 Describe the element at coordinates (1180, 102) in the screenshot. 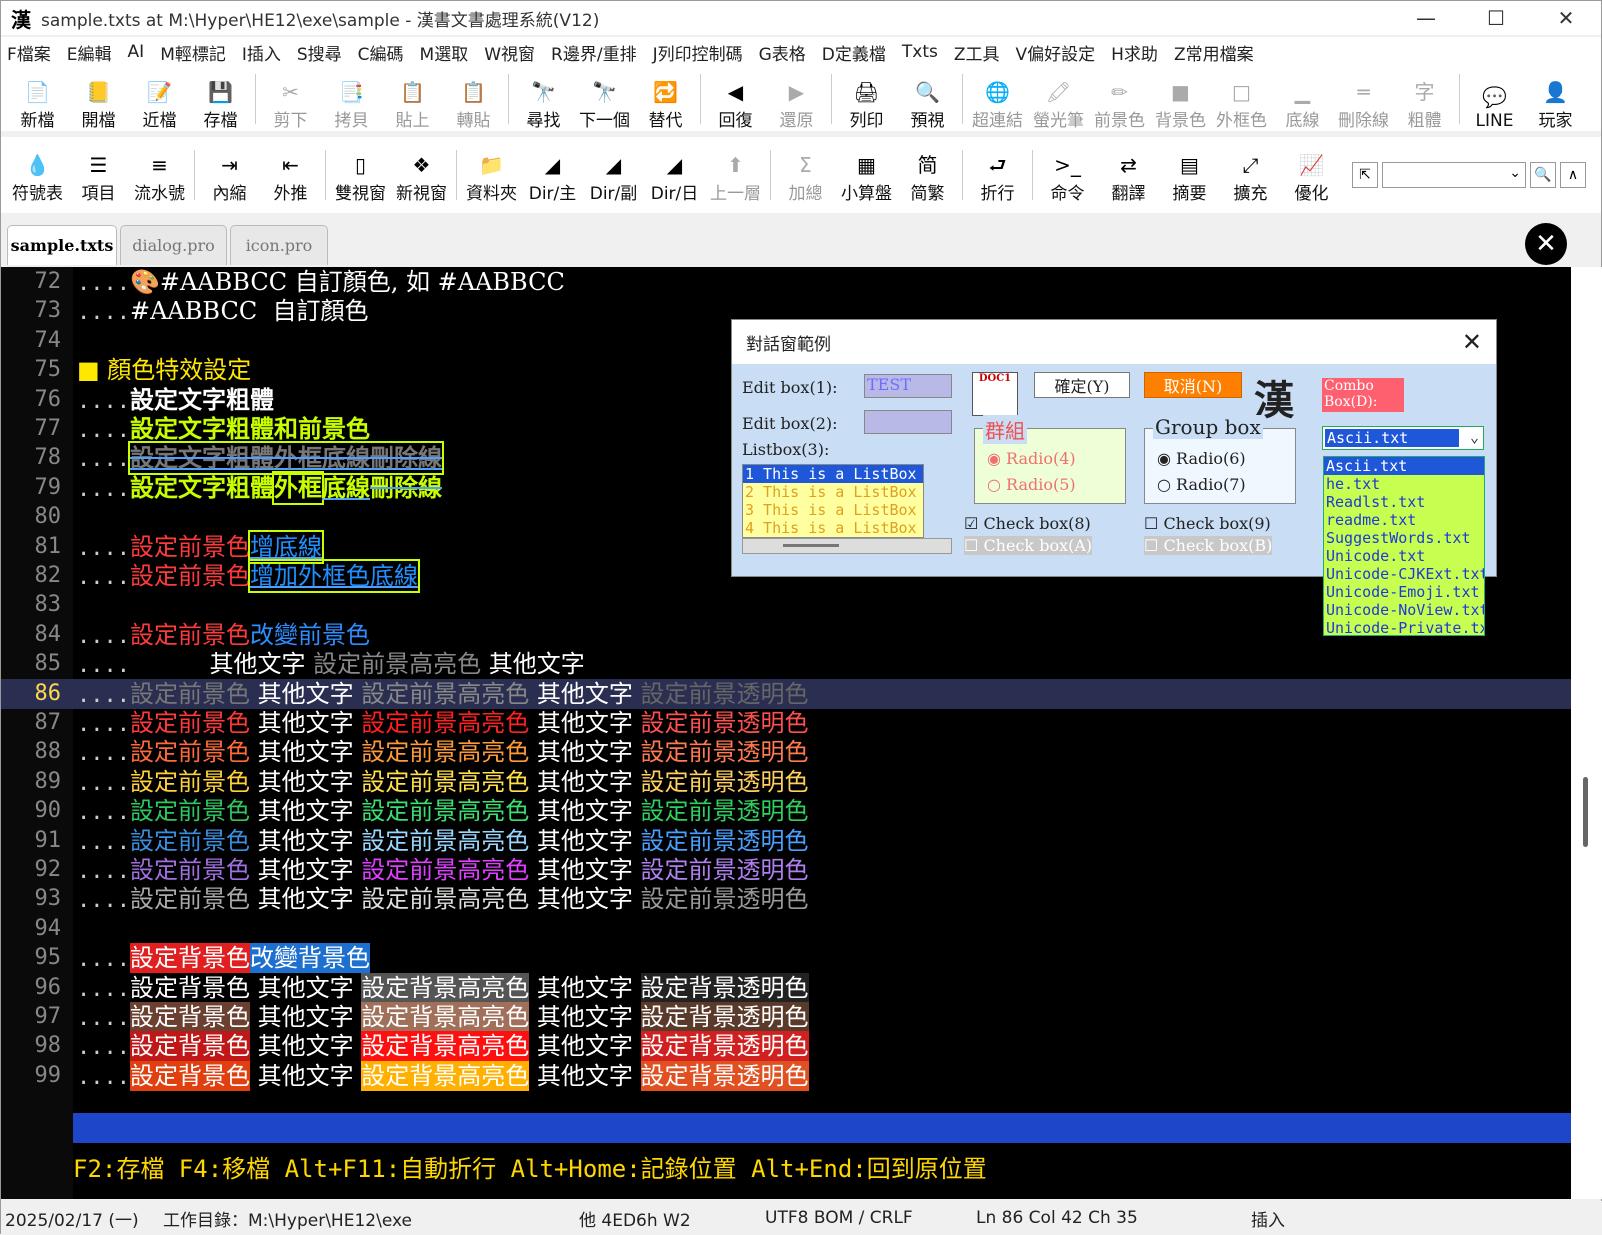

I see `toolbar-button: ■ 背景色` at that location.